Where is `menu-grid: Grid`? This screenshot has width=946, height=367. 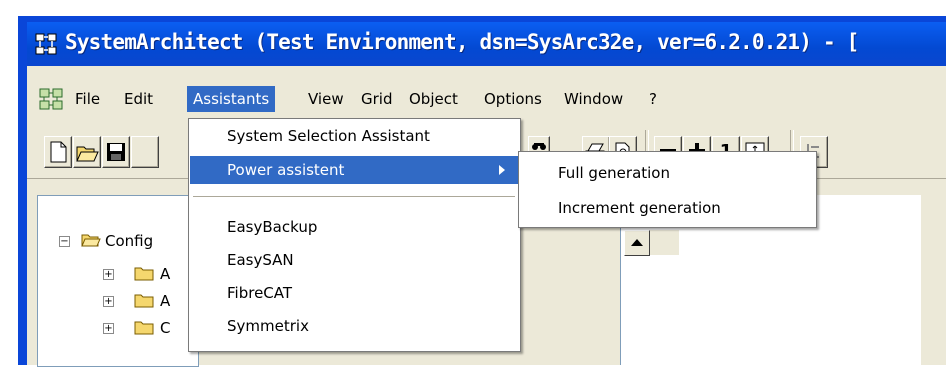 menu-grid: Grid is located at coordinates (376, 99).